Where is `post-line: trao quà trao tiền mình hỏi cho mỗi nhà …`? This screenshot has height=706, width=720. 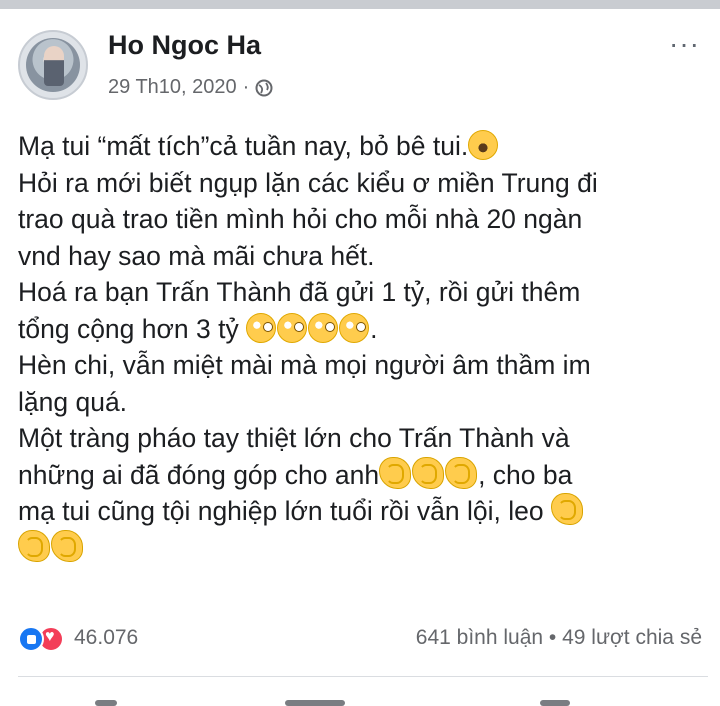 post-line: trao quà trao tiền mình hỏi cho mỗi nhà … is located at coordinates (300, 219).